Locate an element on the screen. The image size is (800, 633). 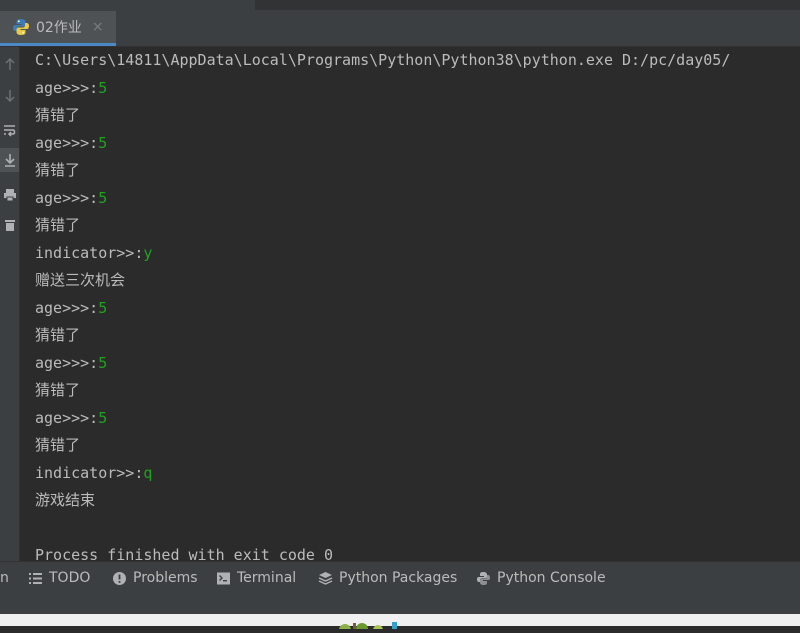
print-button is located at coordinates (9, 195).